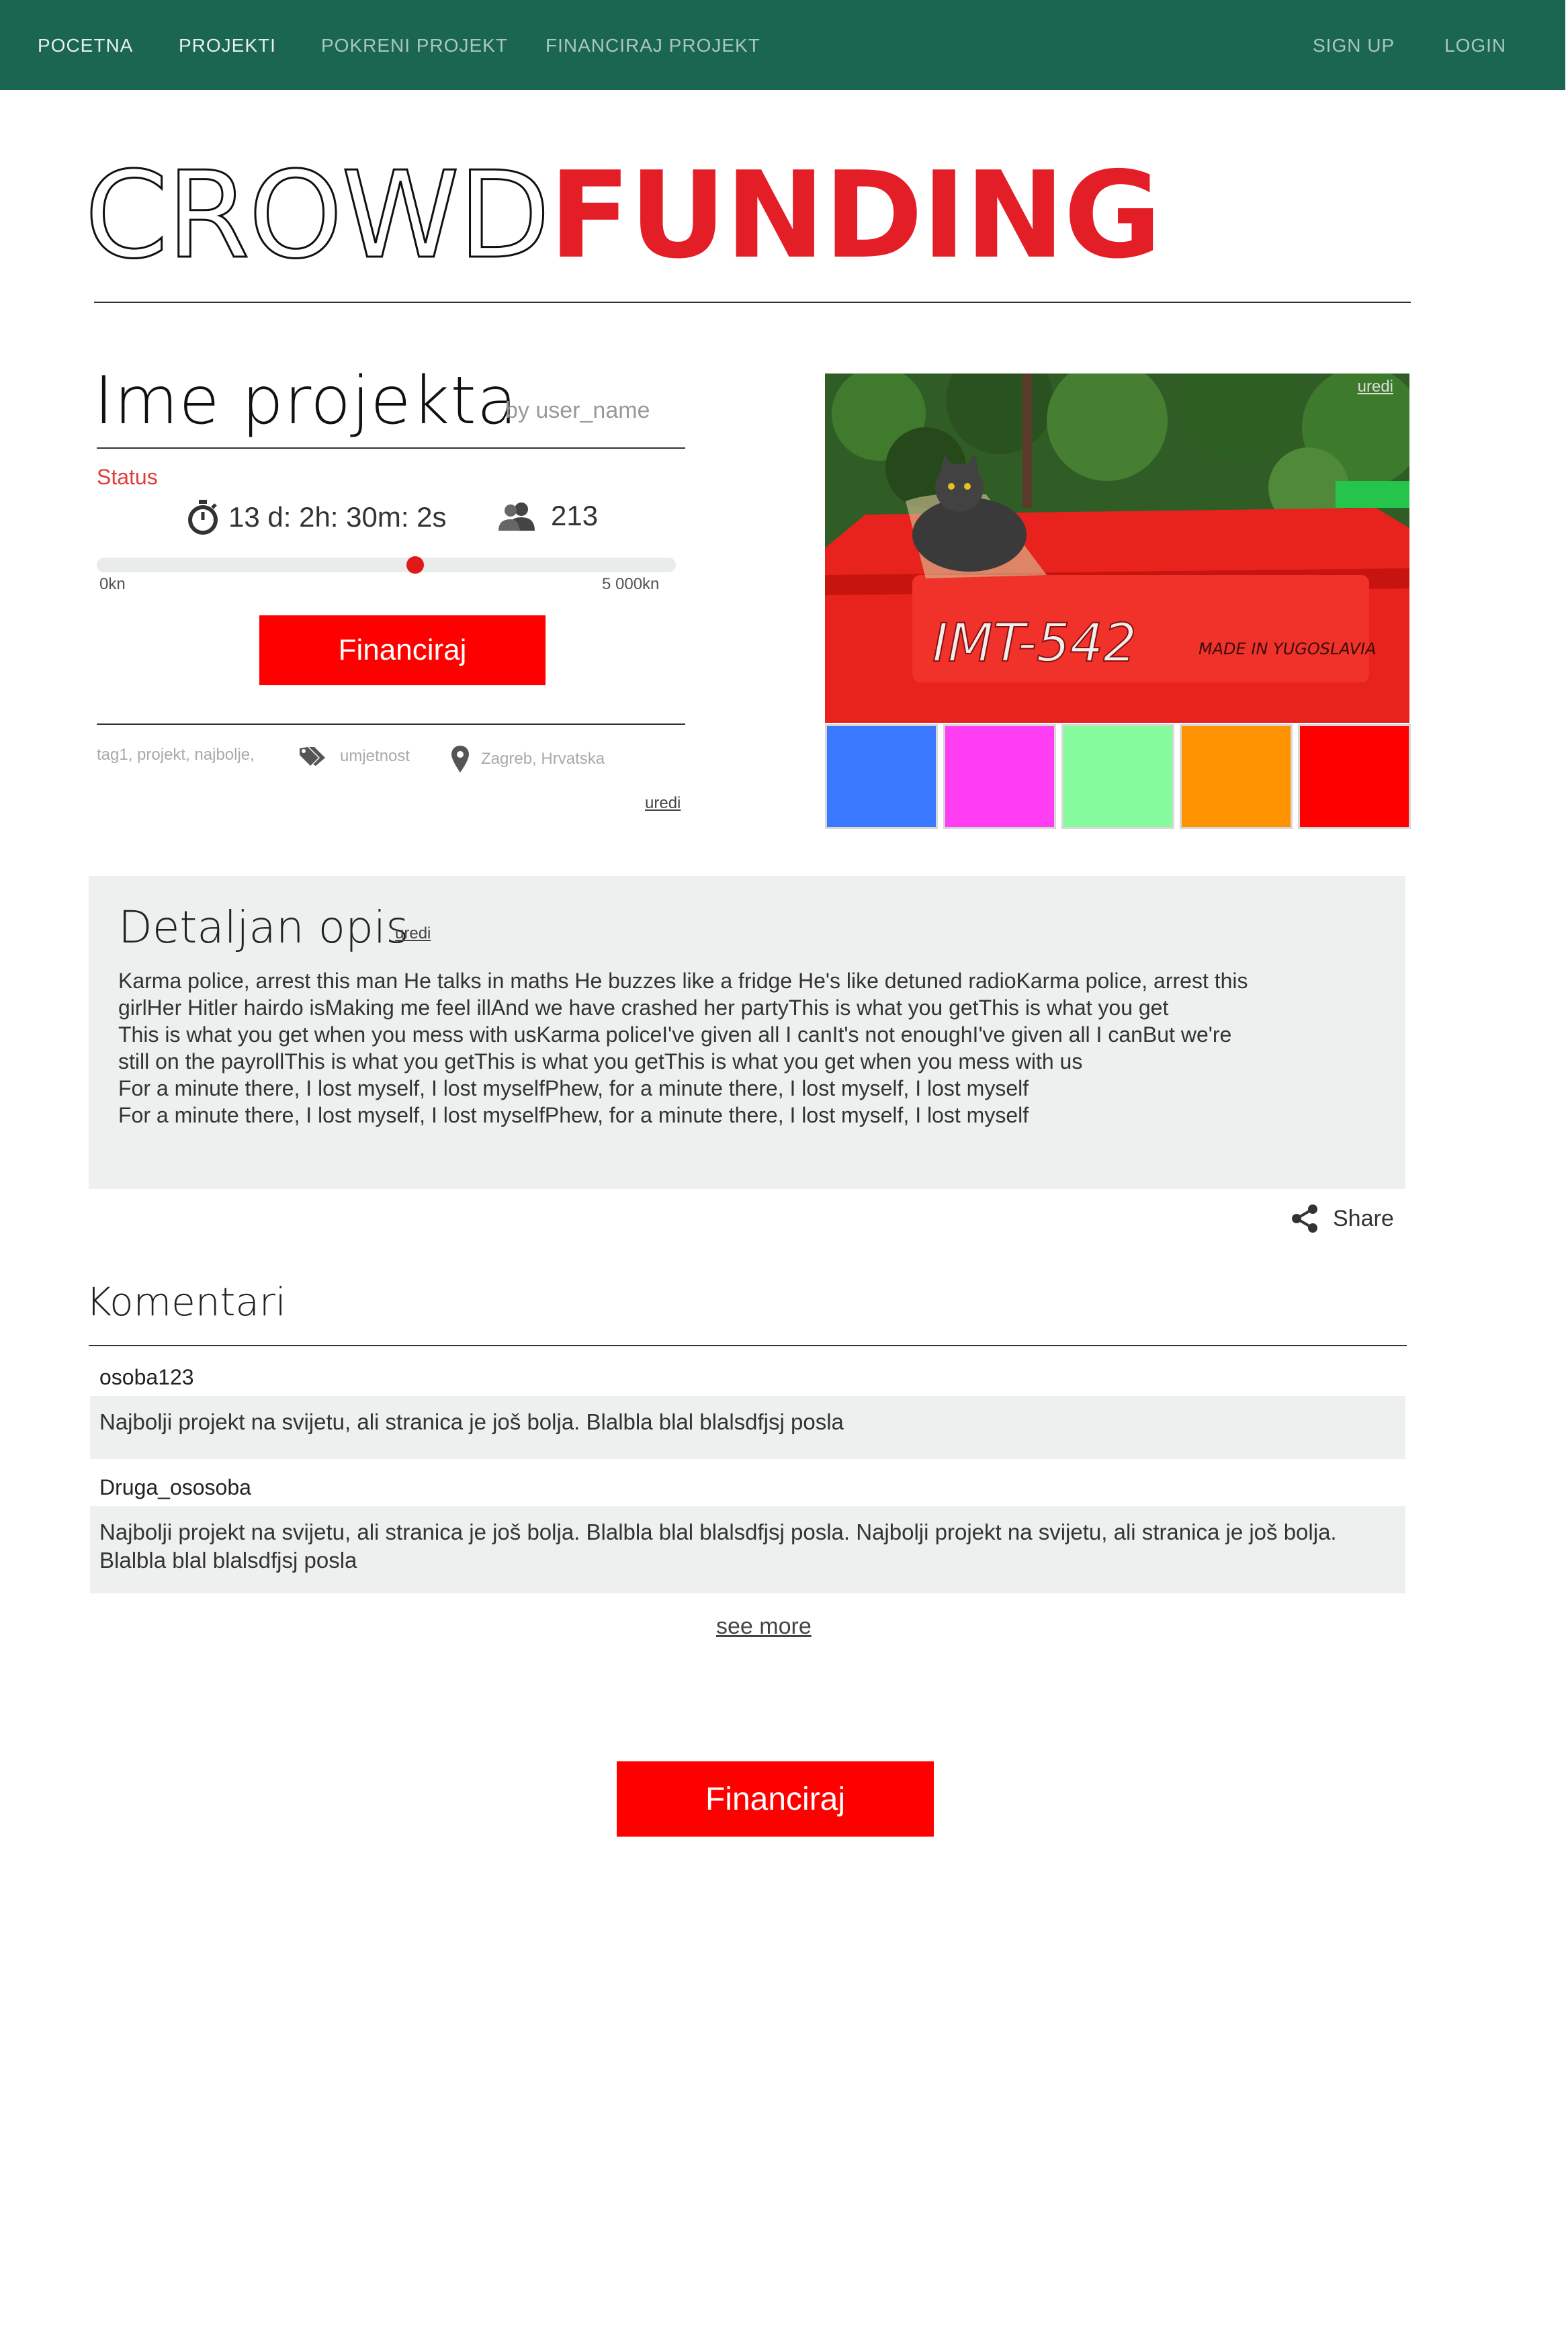 This screenshot has width=1568, height=2329. Describe the element at coordinates (663, 804) in the screenshot. I see `edit-project-info-link: uredi` at that location.